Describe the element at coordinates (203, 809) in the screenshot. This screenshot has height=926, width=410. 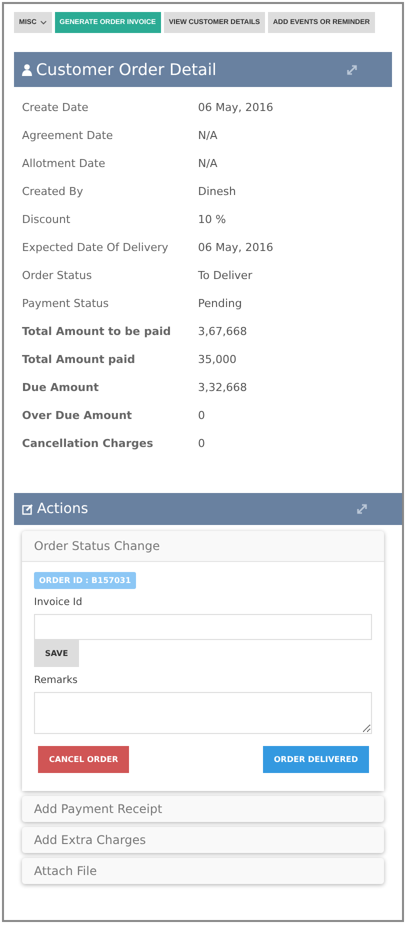
I see `accordion-header: Add Payment Receipt` at that location.